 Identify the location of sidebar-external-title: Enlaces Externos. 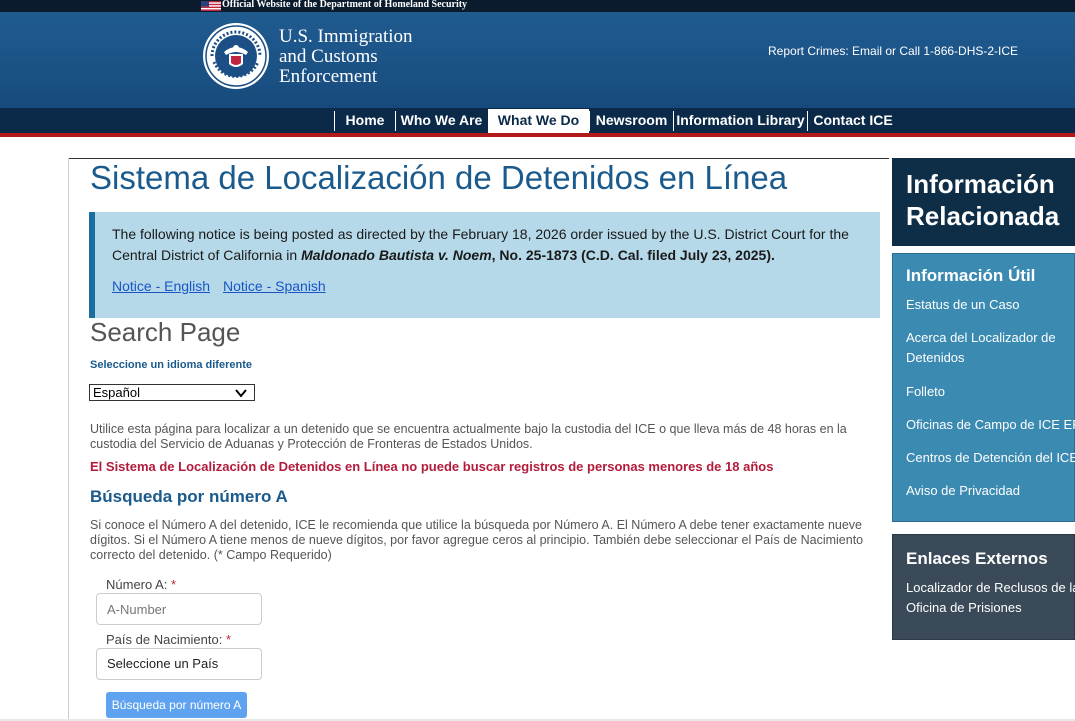
(977, 558).